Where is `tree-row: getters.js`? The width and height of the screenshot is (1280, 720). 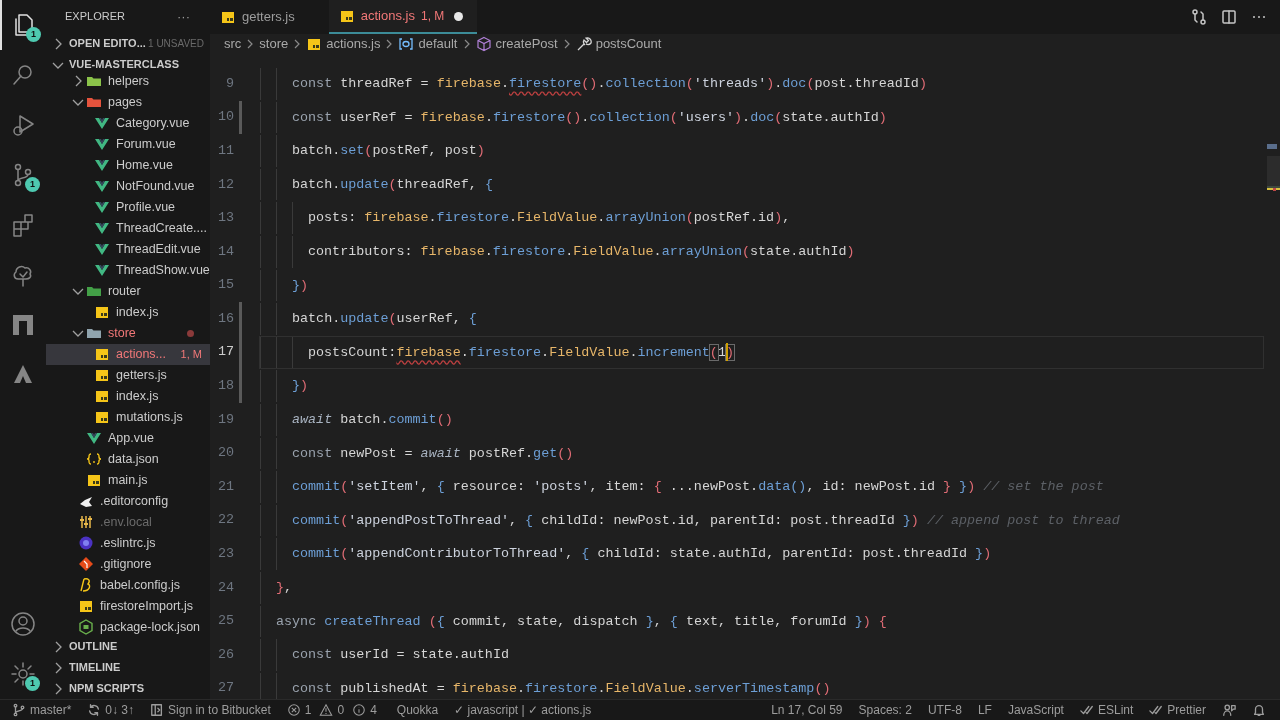
tree-row: getters.js is located at coordinates (128, 375).